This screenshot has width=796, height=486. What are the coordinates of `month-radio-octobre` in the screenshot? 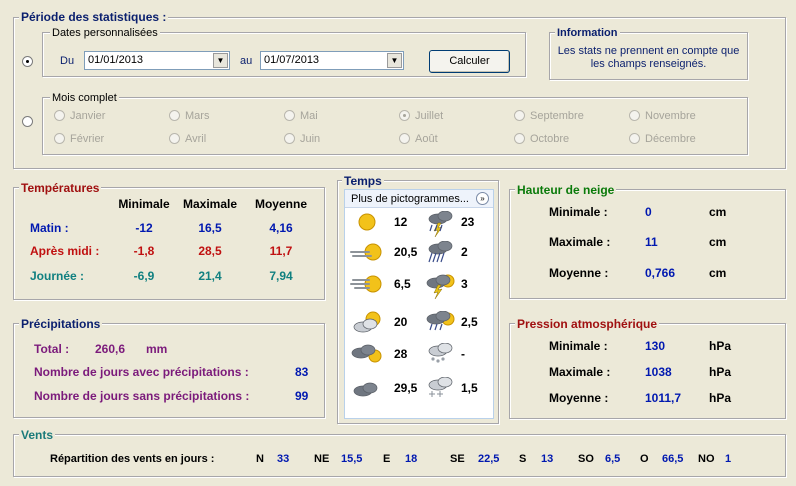 It's located at (519, 138).